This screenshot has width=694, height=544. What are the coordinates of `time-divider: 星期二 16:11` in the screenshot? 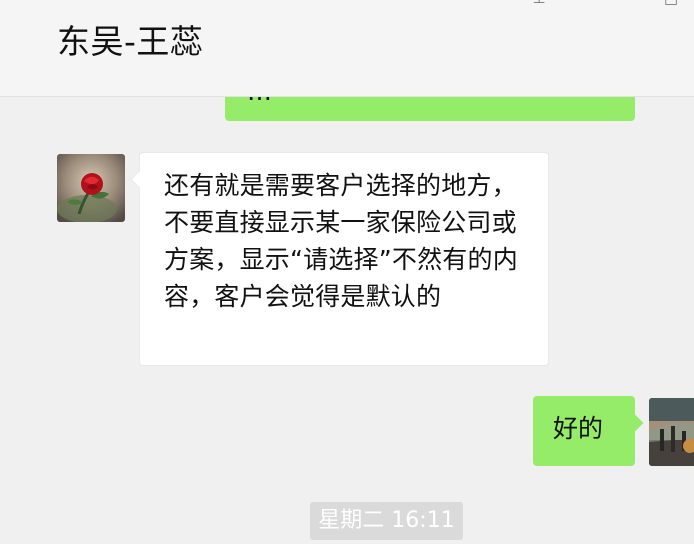 It's located at (386, 521).